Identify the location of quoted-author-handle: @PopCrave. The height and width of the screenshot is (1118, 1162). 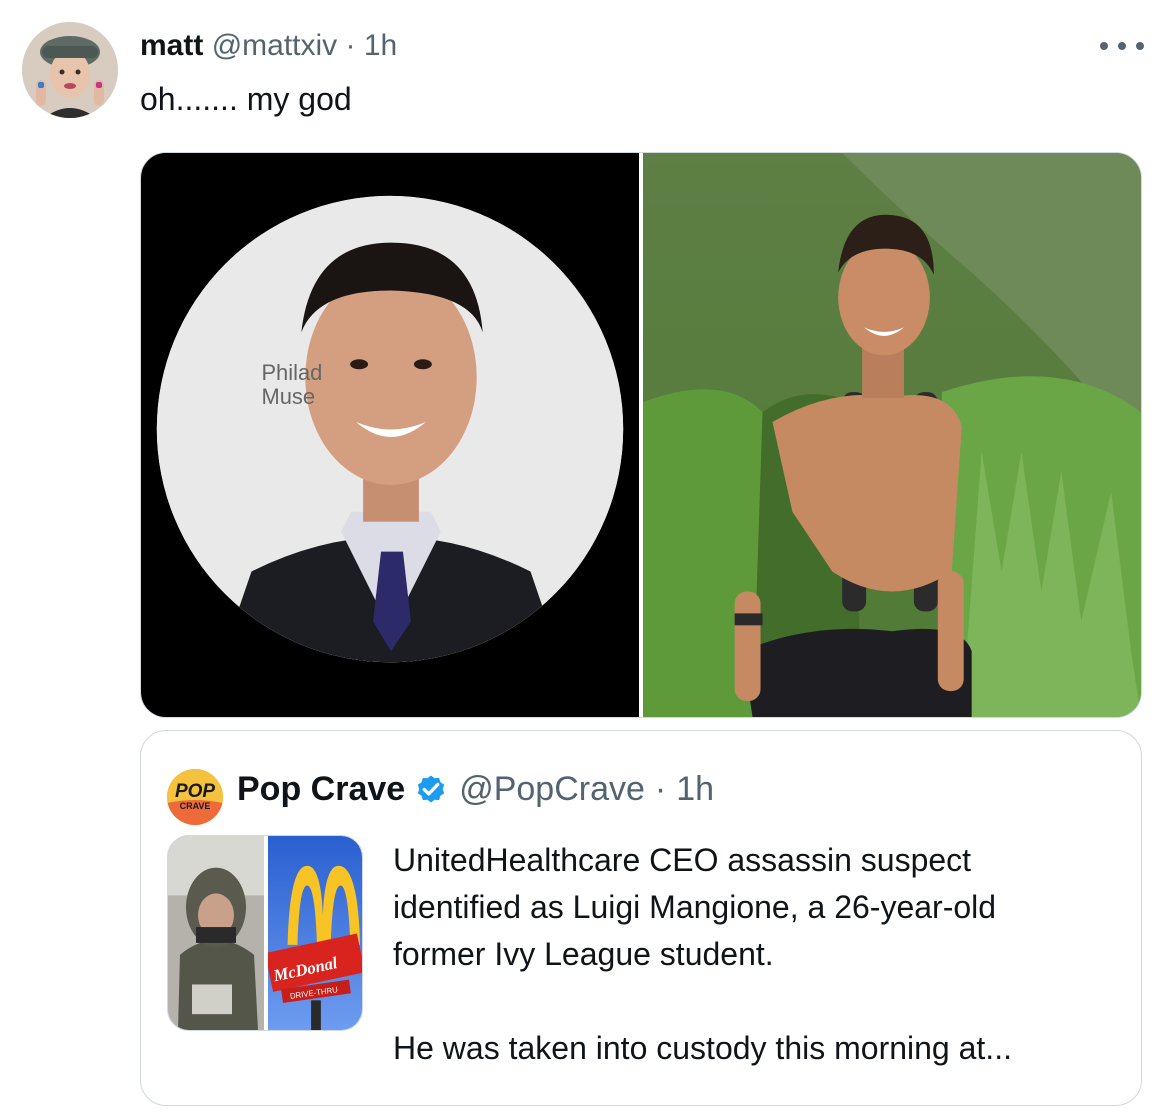
(552, 789).